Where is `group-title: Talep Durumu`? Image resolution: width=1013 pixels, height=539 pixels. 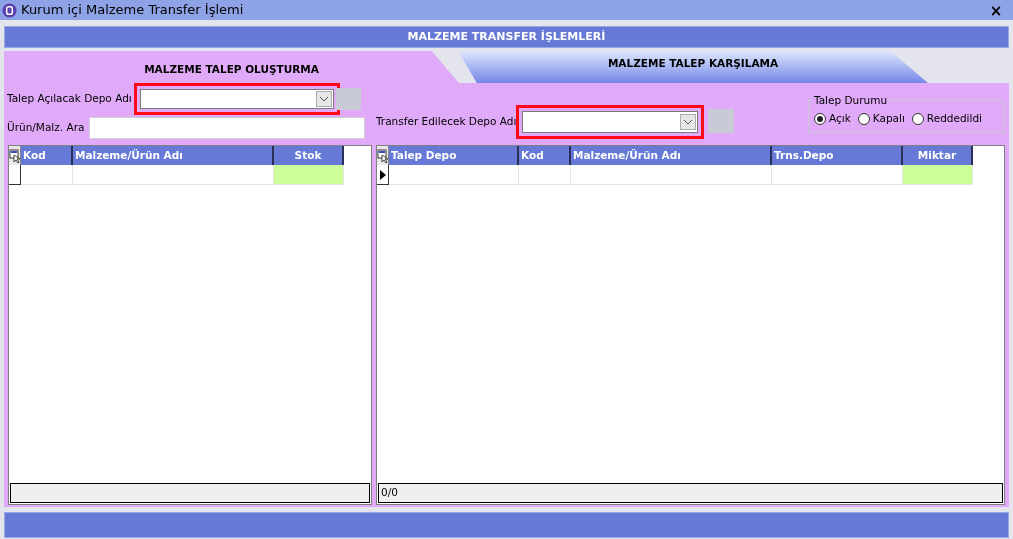
group-title: Talep Durumu is located at coordinates (851, 101).